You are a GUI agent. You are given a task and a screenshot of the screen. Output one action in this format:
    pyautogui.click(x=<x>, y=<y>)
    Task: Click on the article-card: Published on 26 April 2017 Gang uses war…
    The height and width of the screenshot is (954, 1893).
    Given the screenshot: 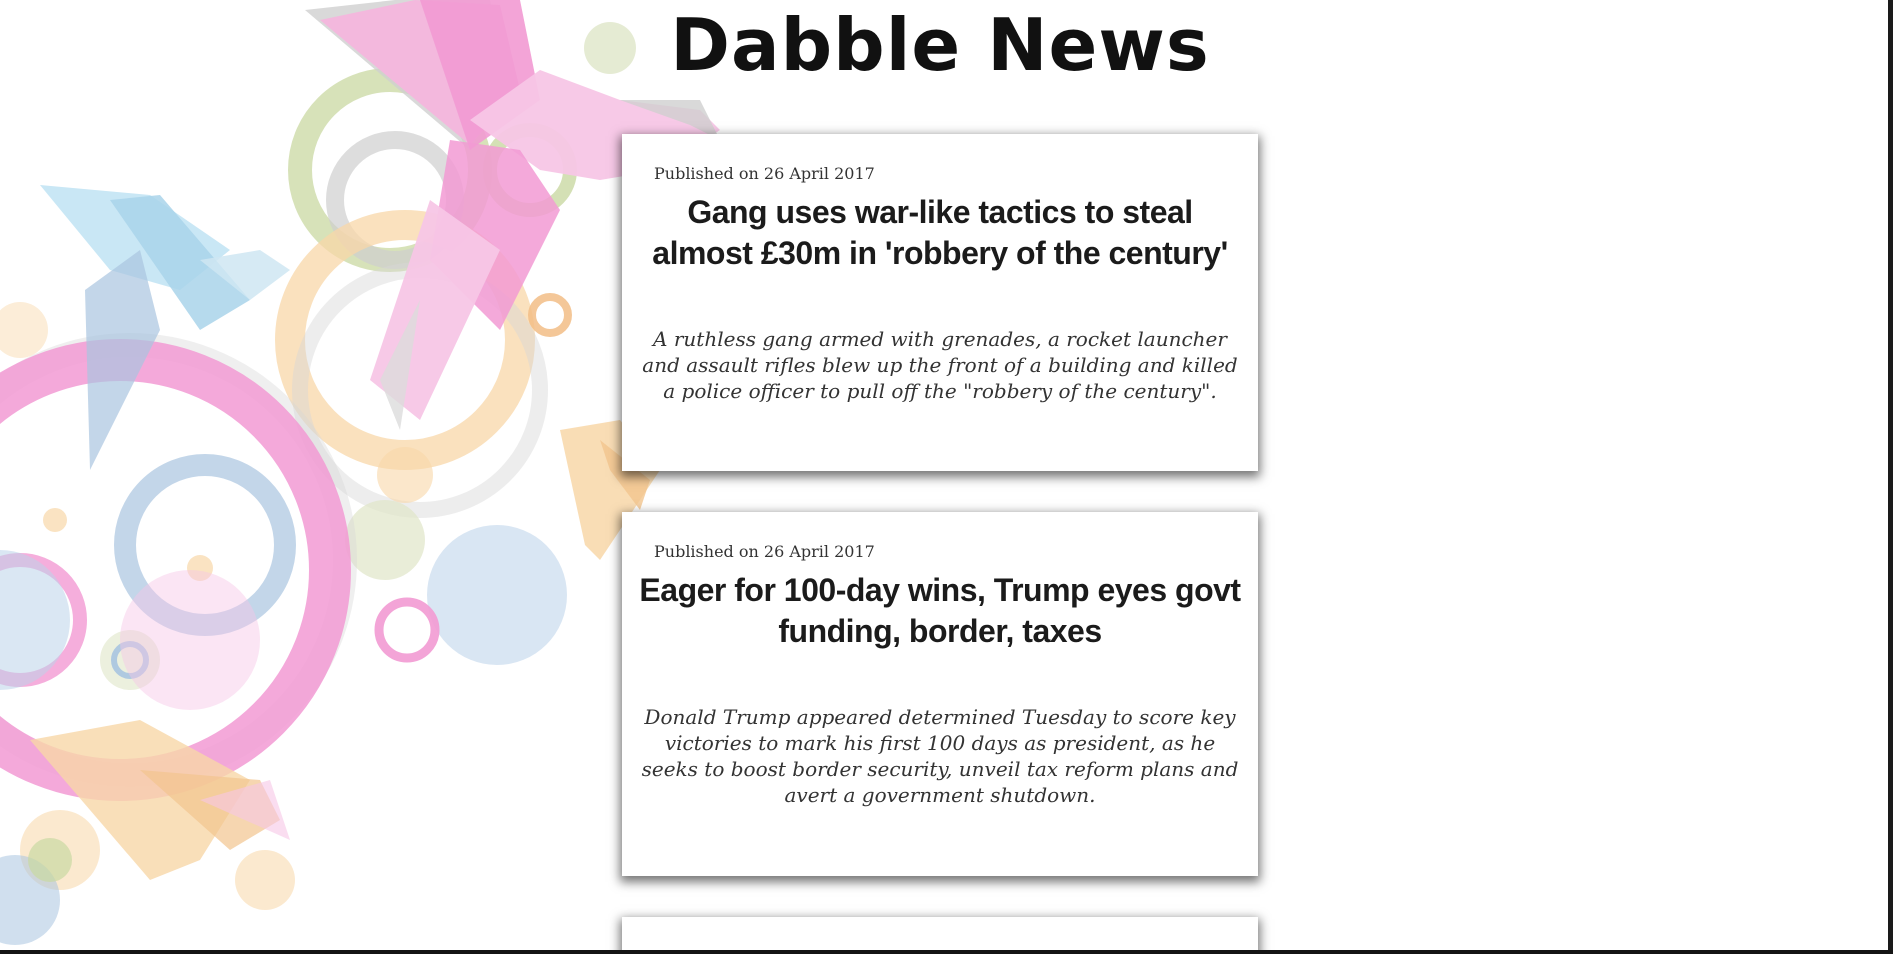 What is the action you would take?
    pyautogui.click(x=940, y=302)
    